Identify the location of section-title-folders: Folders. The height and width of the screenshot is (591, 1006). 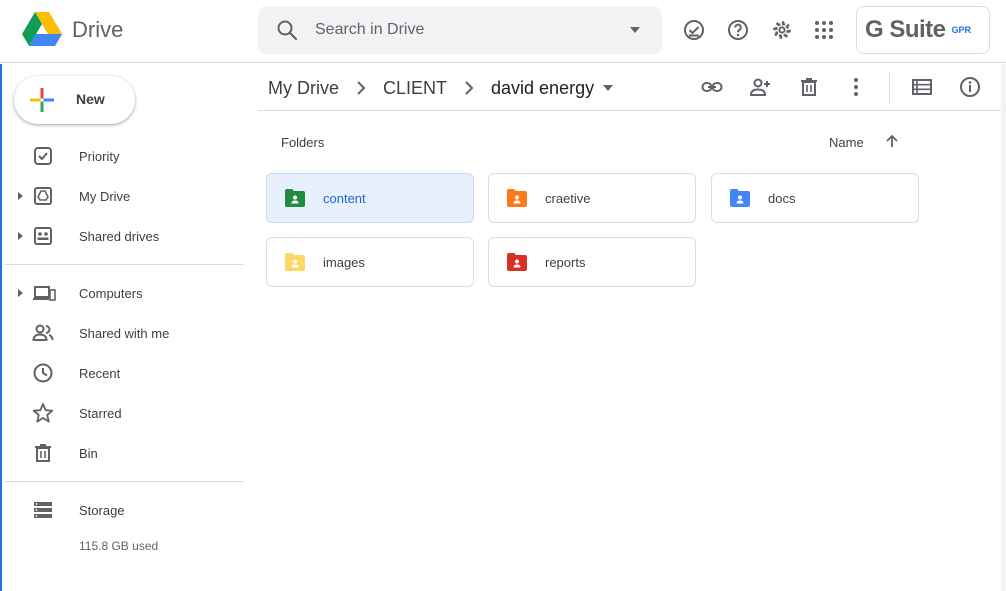
(303, 142).